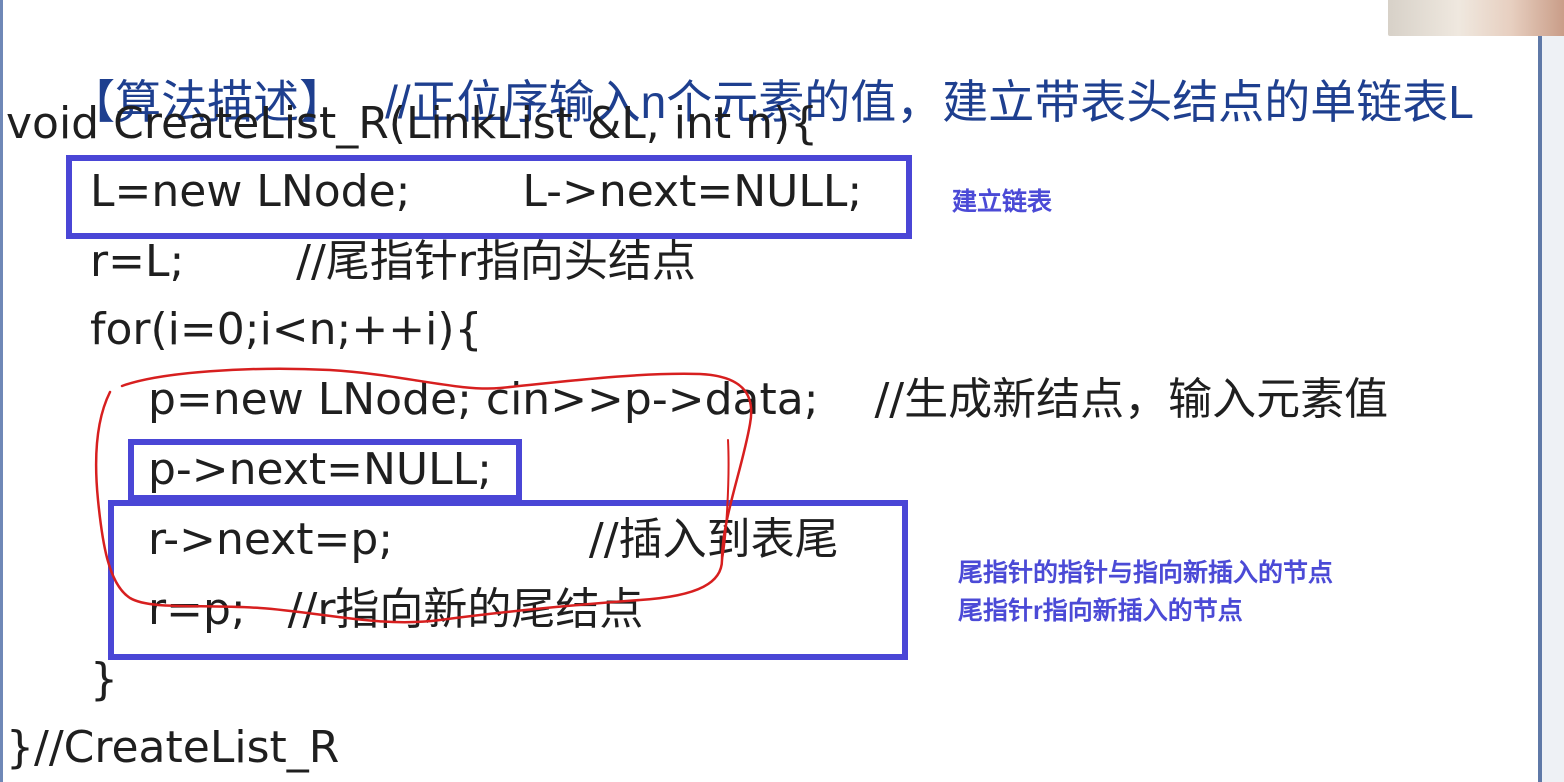  I want to click on red-scribble-annotation, so click(423, 495).